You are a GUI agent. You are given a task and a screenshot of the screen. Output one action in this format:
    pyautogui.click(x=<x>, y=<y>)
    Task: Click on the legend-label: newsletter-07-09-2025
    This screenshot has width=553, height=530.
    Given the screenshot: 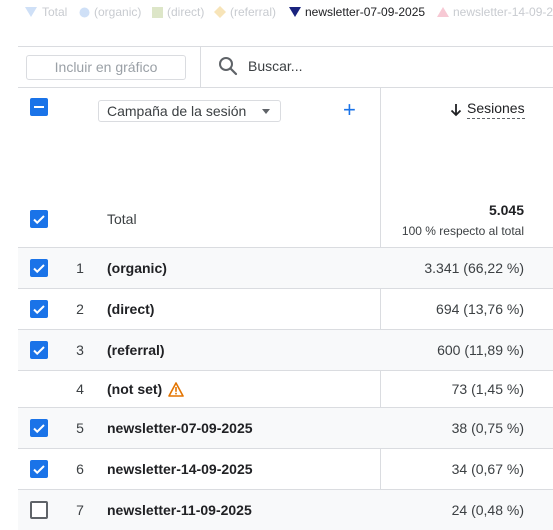 What is the action you would take?
    pyautogui.click(x=365, y=12)
    